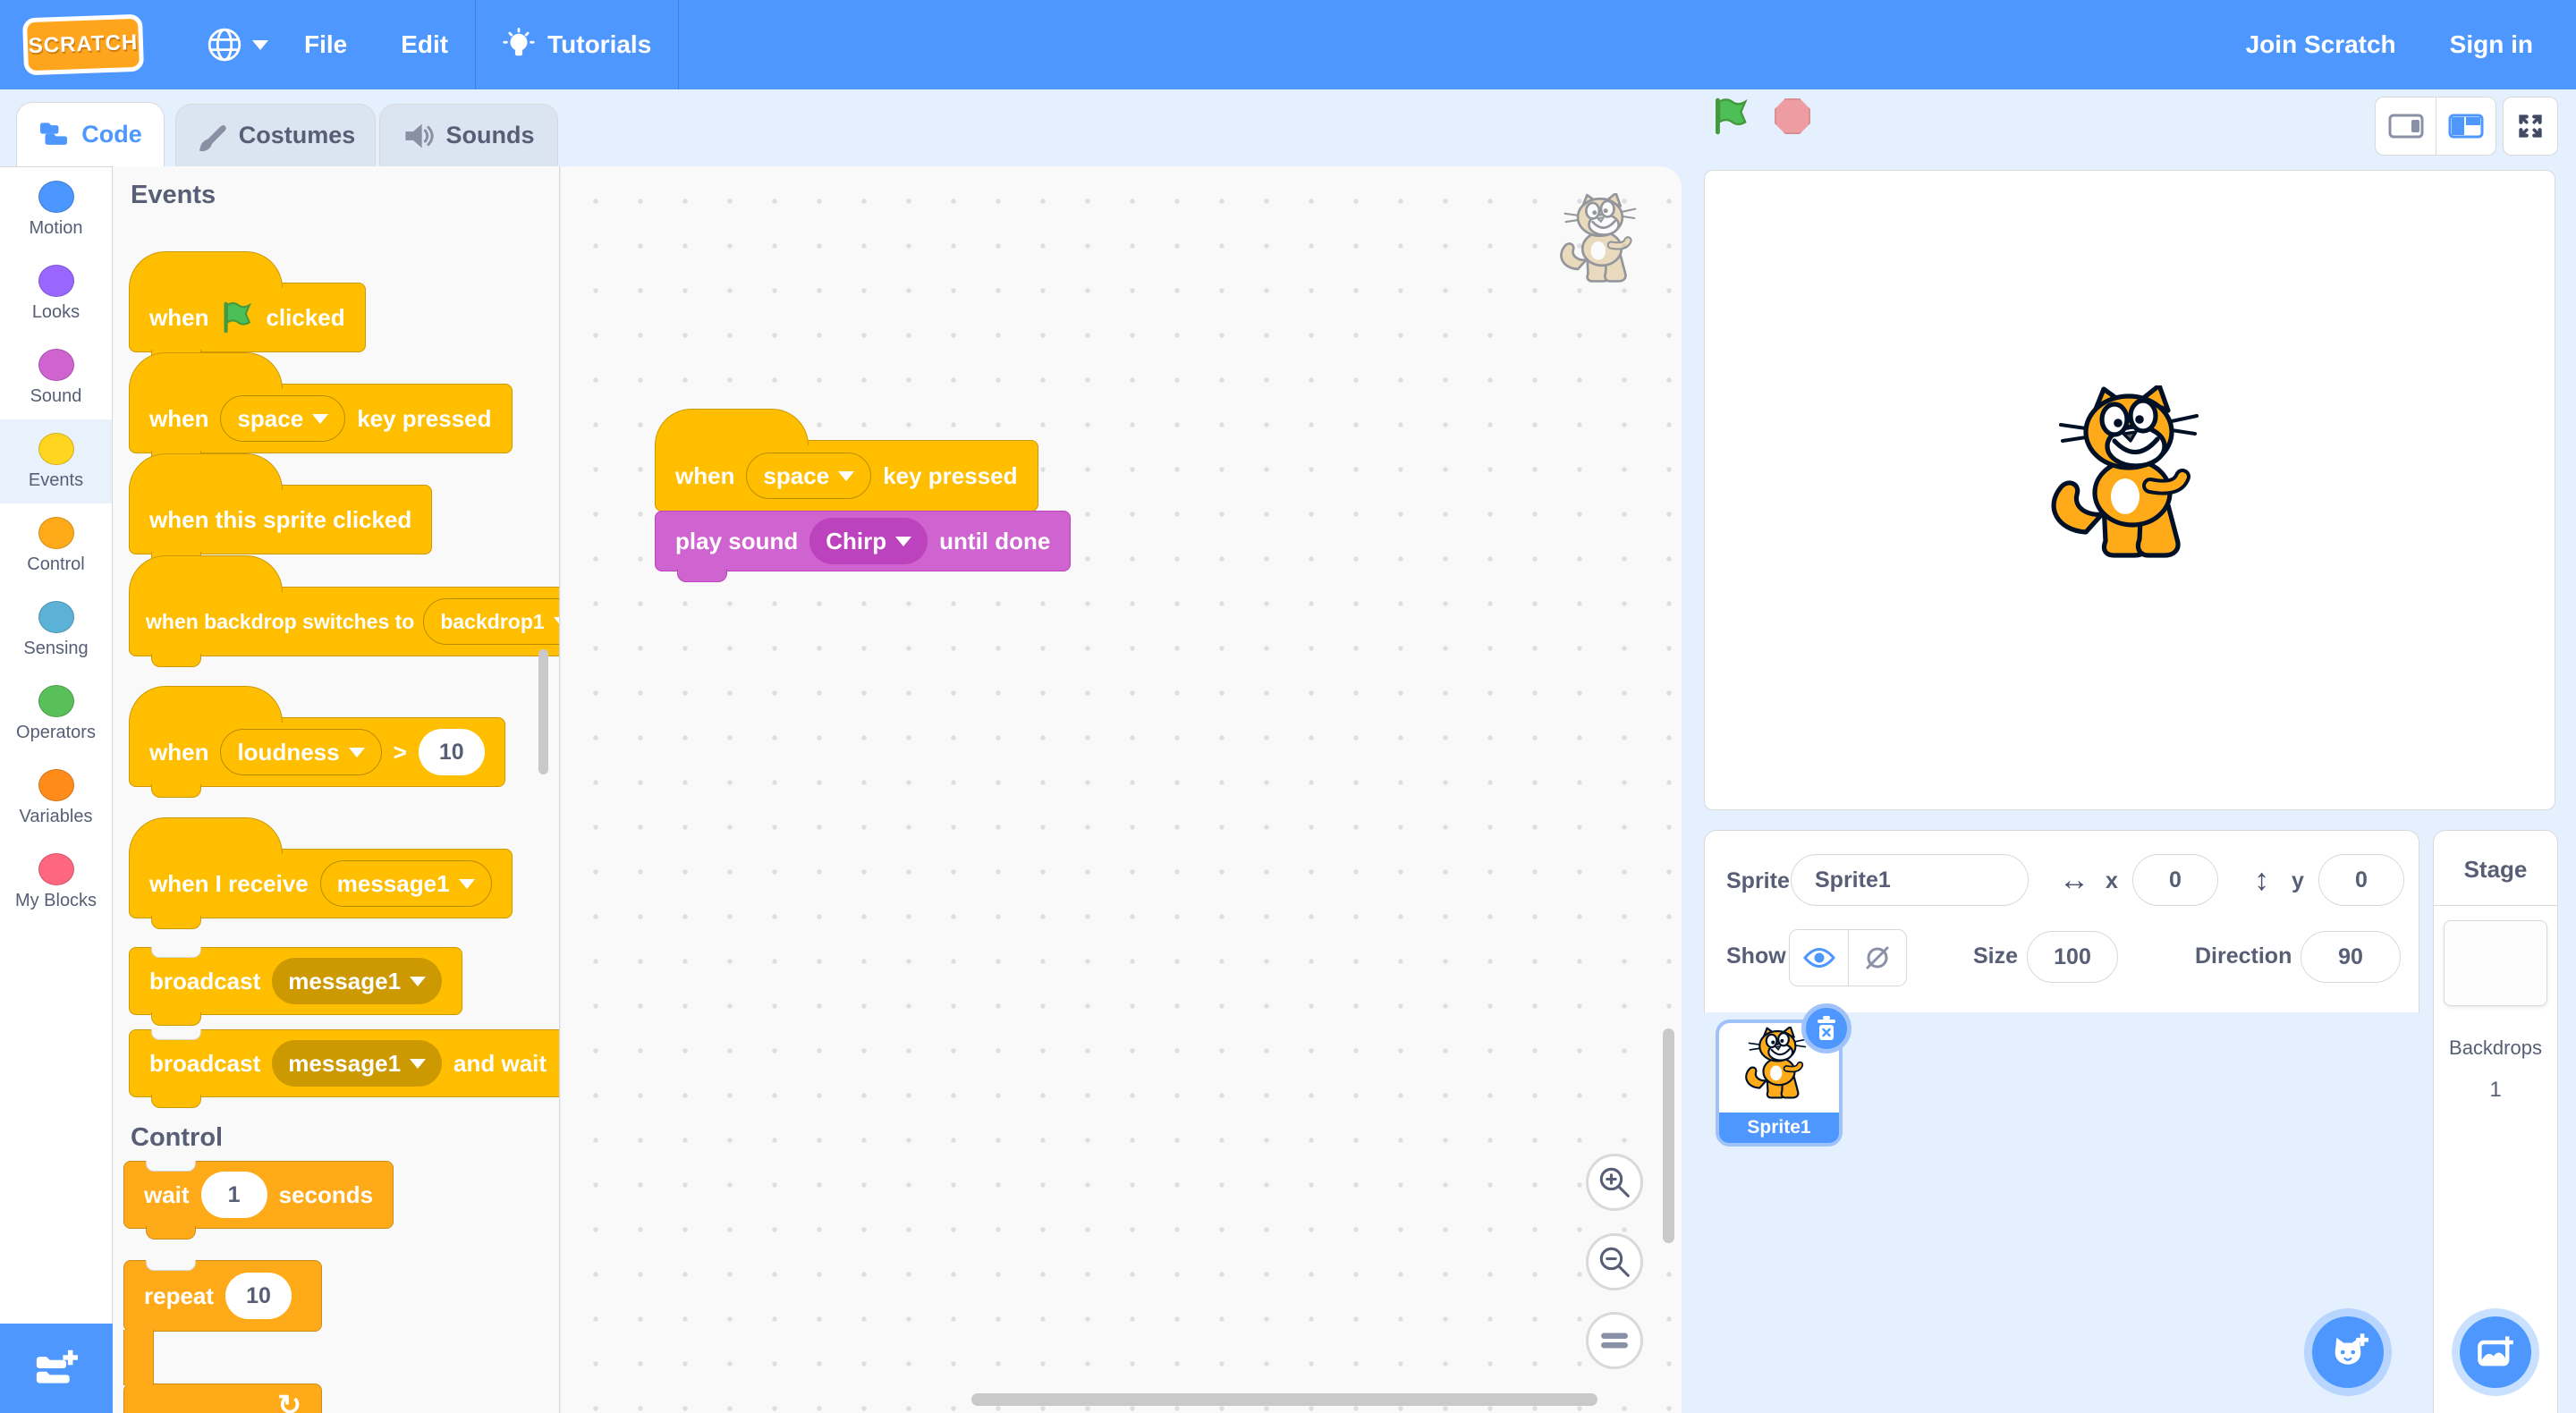 The image size is (2576, 1413). I want to click on stage-panel-title: Stage, so click(2495, 869).